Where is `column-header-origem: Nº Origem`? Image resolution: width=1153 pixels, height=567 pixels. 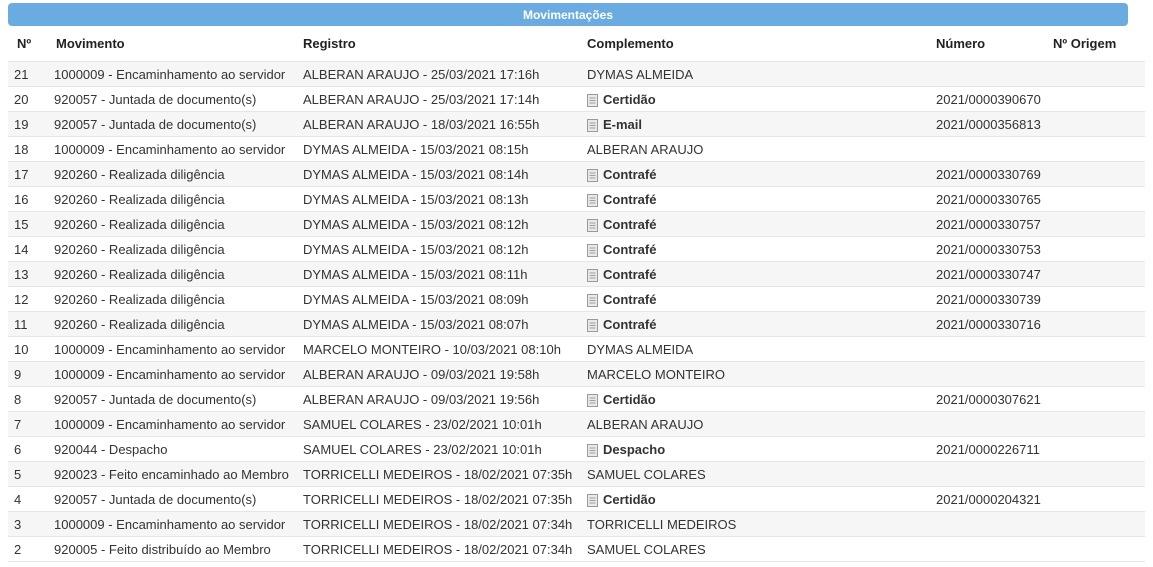
column-header-origem: Nº Origem is located at coordinates (1099, 44).